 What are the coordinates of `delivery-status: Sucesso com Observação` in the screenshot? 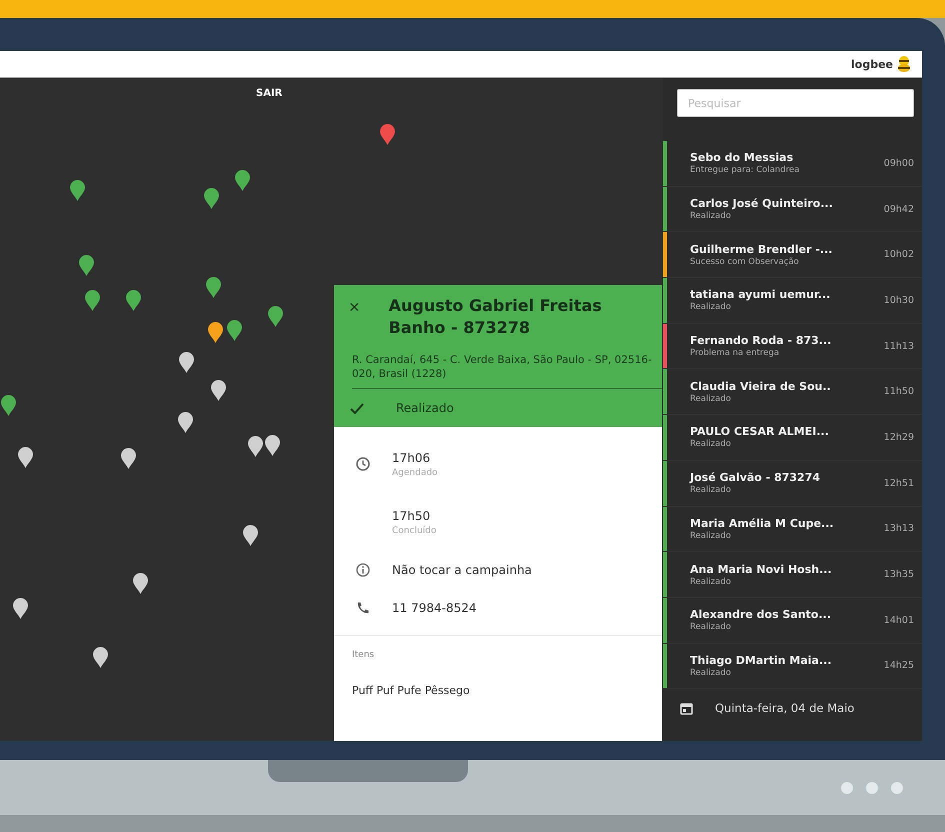 It's located at (745, 261).